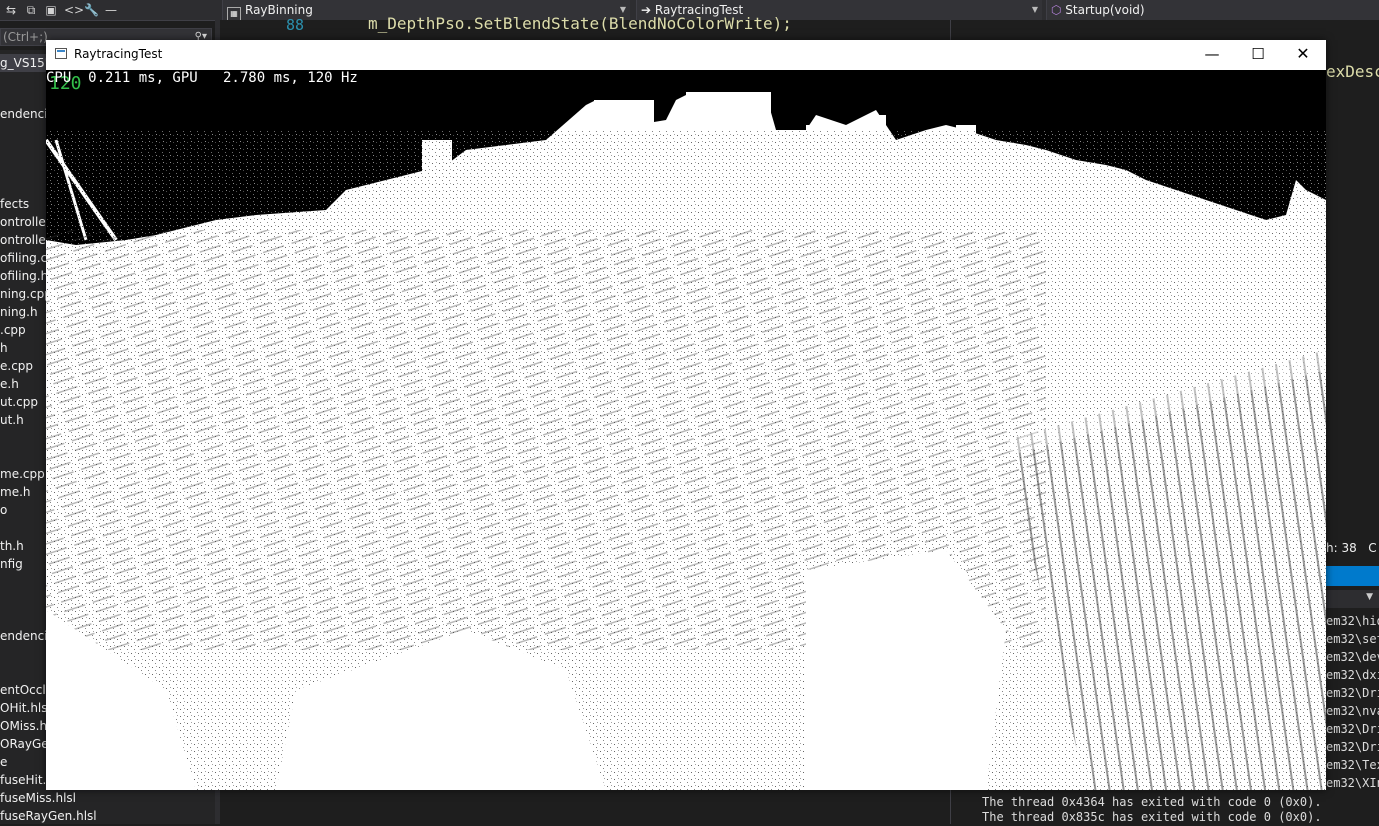 The height and width of the screenshot is (826, 1379). I want to click on collapse-icon: ⧉, so click(31, 10).